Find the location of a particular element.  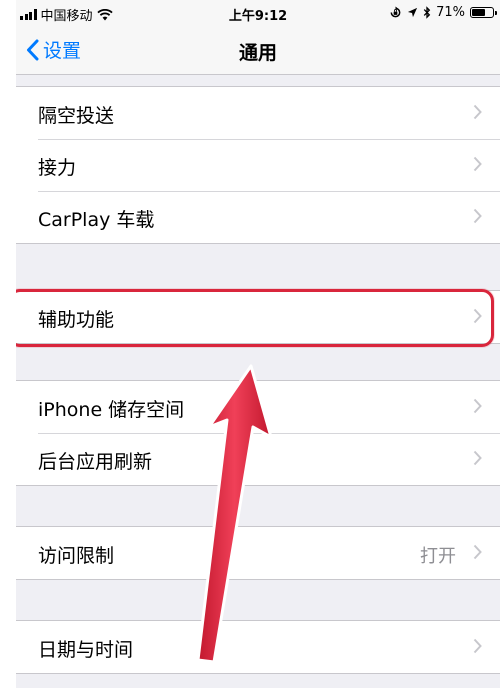

page-title: 通用 is located at coordinates (257, 53).